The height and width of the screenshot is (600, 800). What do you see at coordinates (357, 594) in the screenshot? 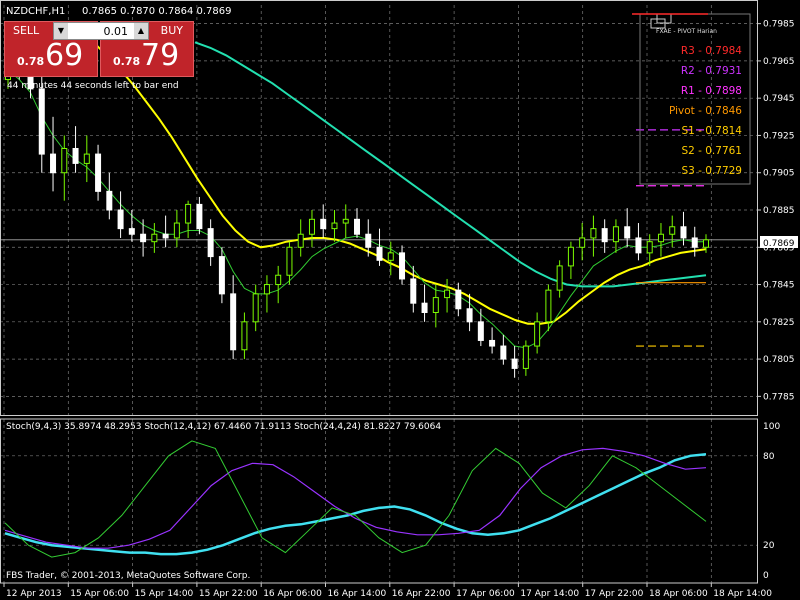
I see `x-tick-label: 16 Apr 14:00` at bounding box center [357, 594].